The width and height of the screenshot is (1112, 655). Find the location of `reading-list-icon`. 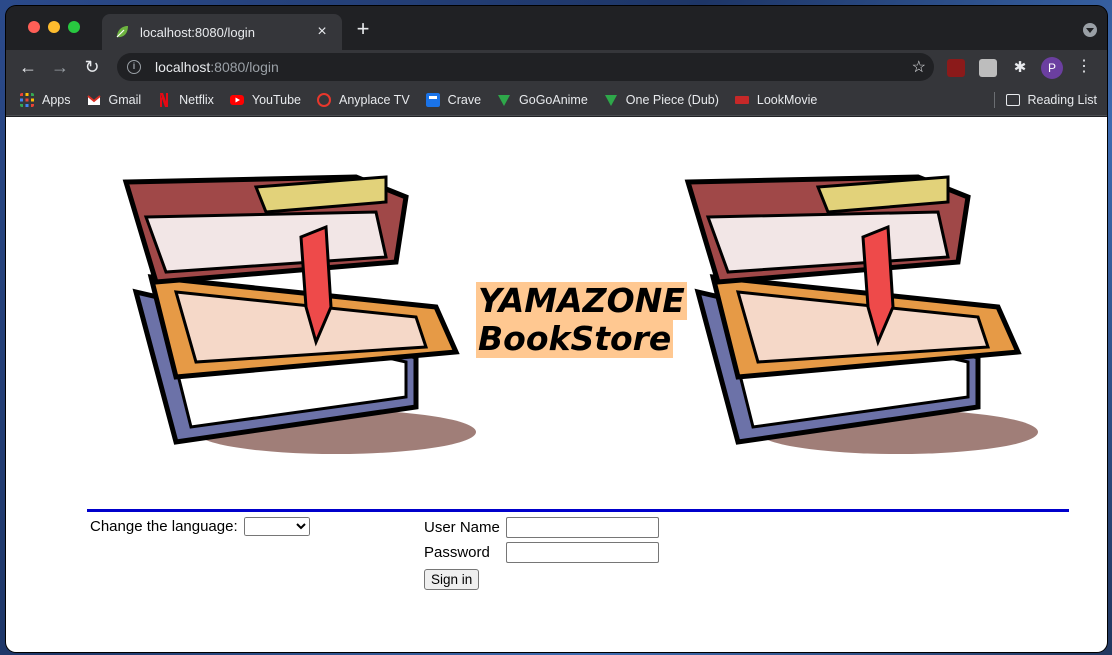

reading-list-icon is located at coordinates (1012, 100).